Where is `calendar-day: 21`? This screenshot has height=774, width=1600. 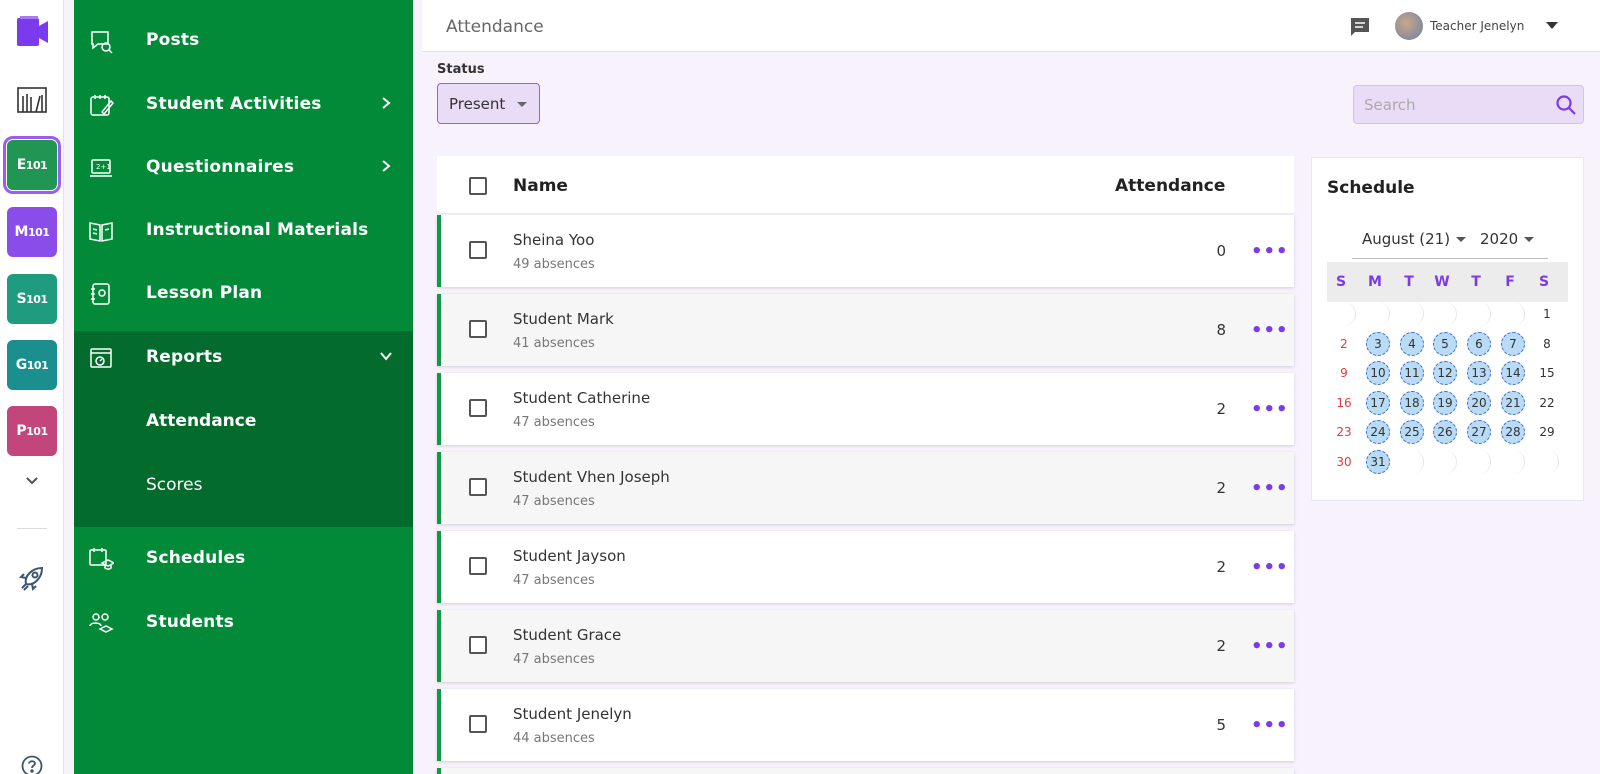 calendar-day: 21 is located at coordinates (1513, 402).